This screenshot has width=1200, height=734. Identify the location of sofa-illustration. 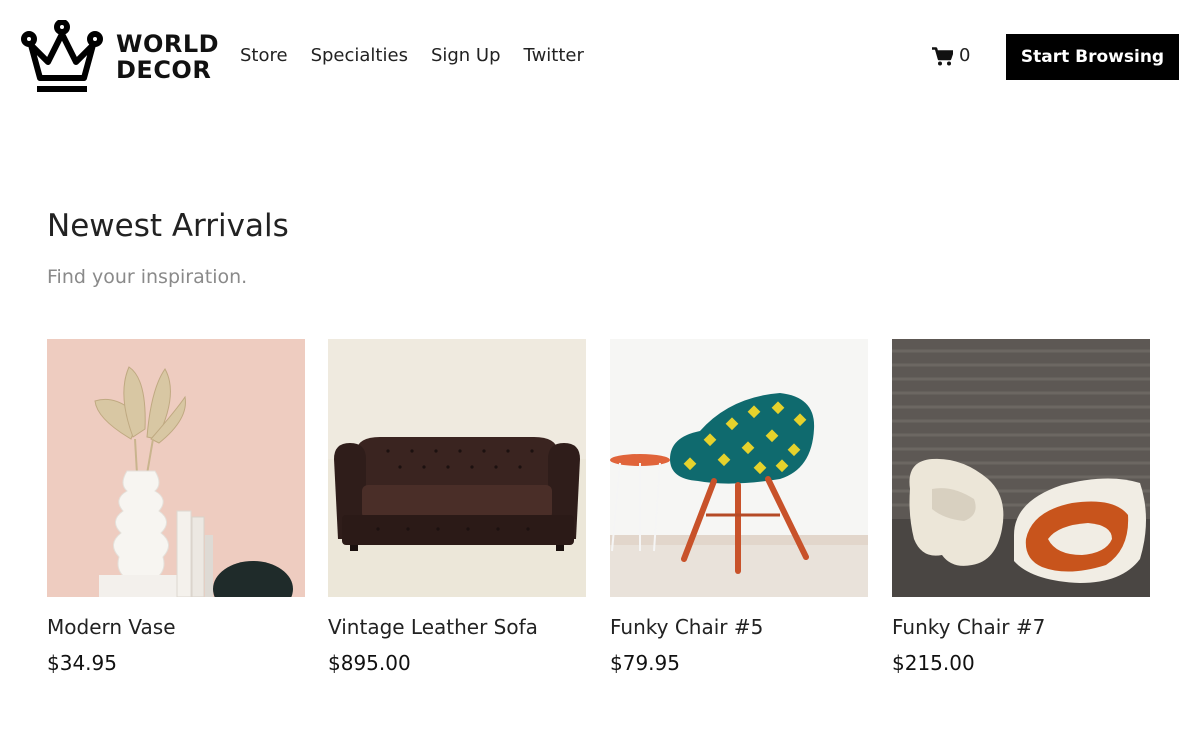
(457, 468).